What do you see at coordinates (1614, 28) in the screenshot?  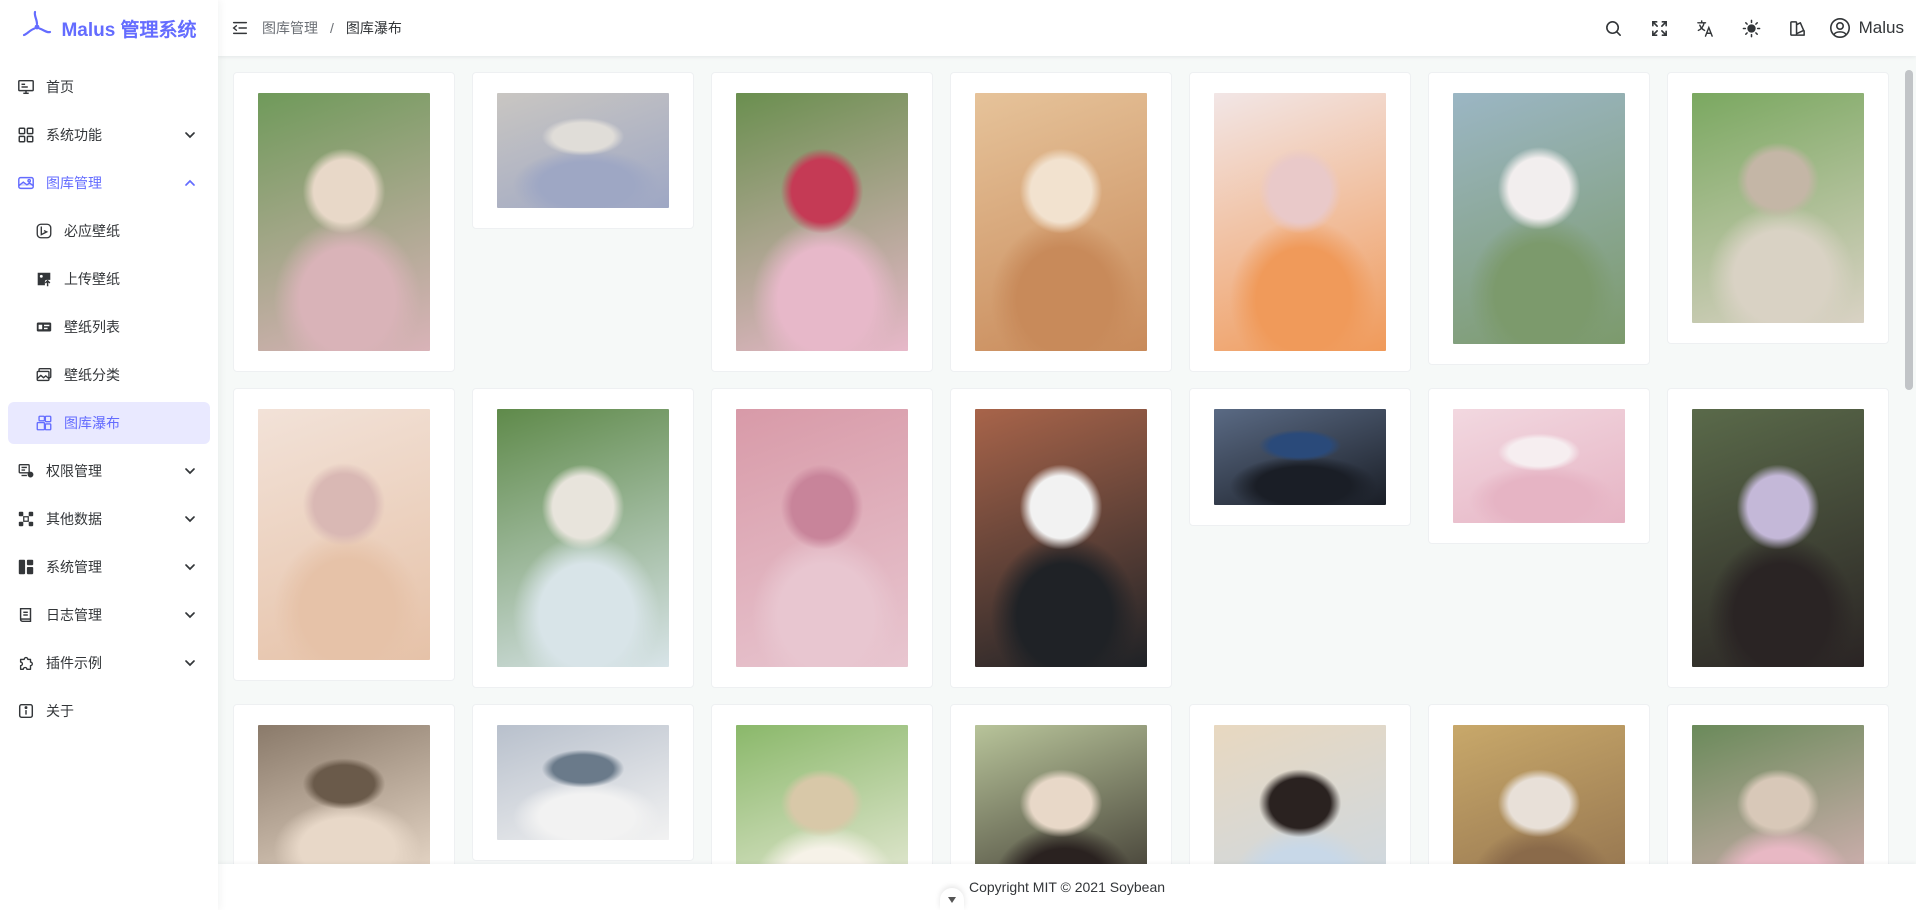 I see `search-button` at bounding box center [1614, 28].